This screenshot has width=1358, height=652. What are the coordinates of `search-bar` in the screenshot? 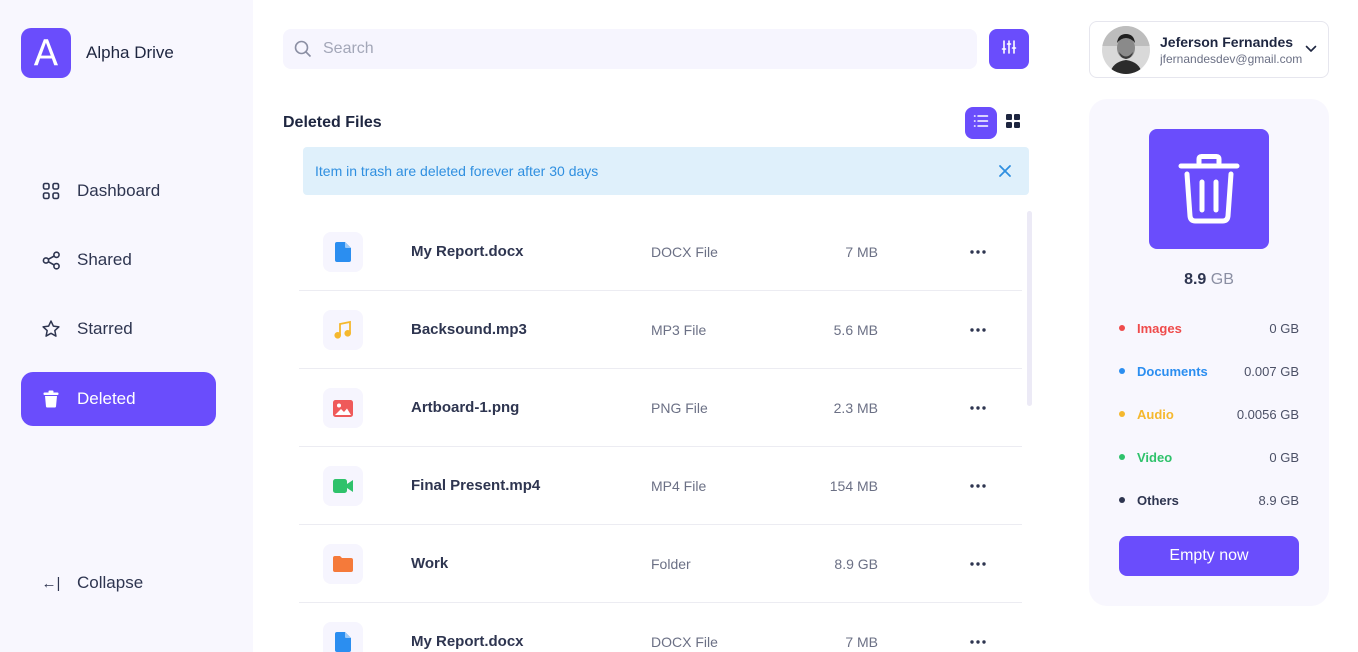 It's located at (630, 49).